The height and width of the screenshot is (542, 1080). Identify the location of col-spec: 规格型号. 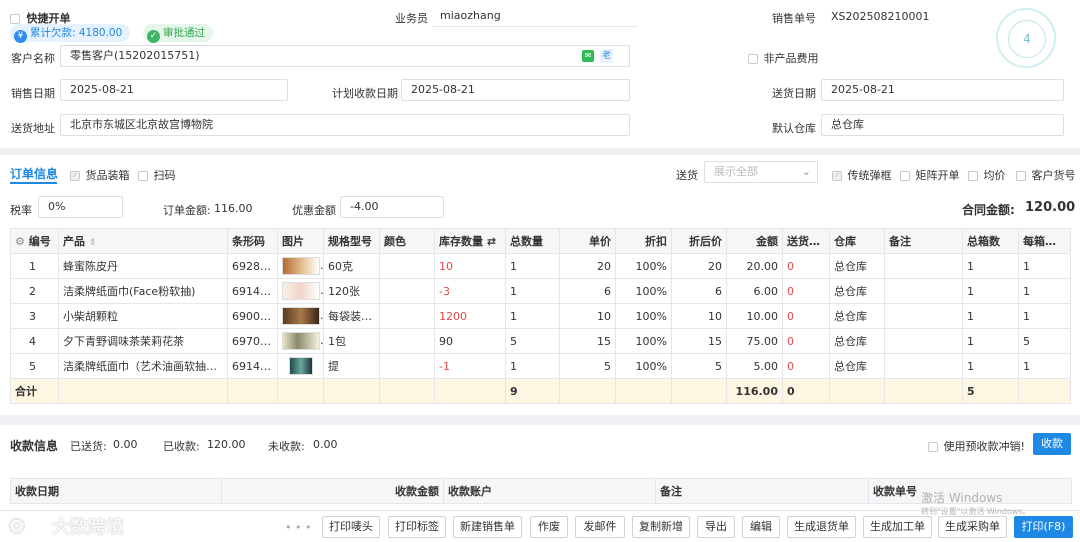
(351, 241).